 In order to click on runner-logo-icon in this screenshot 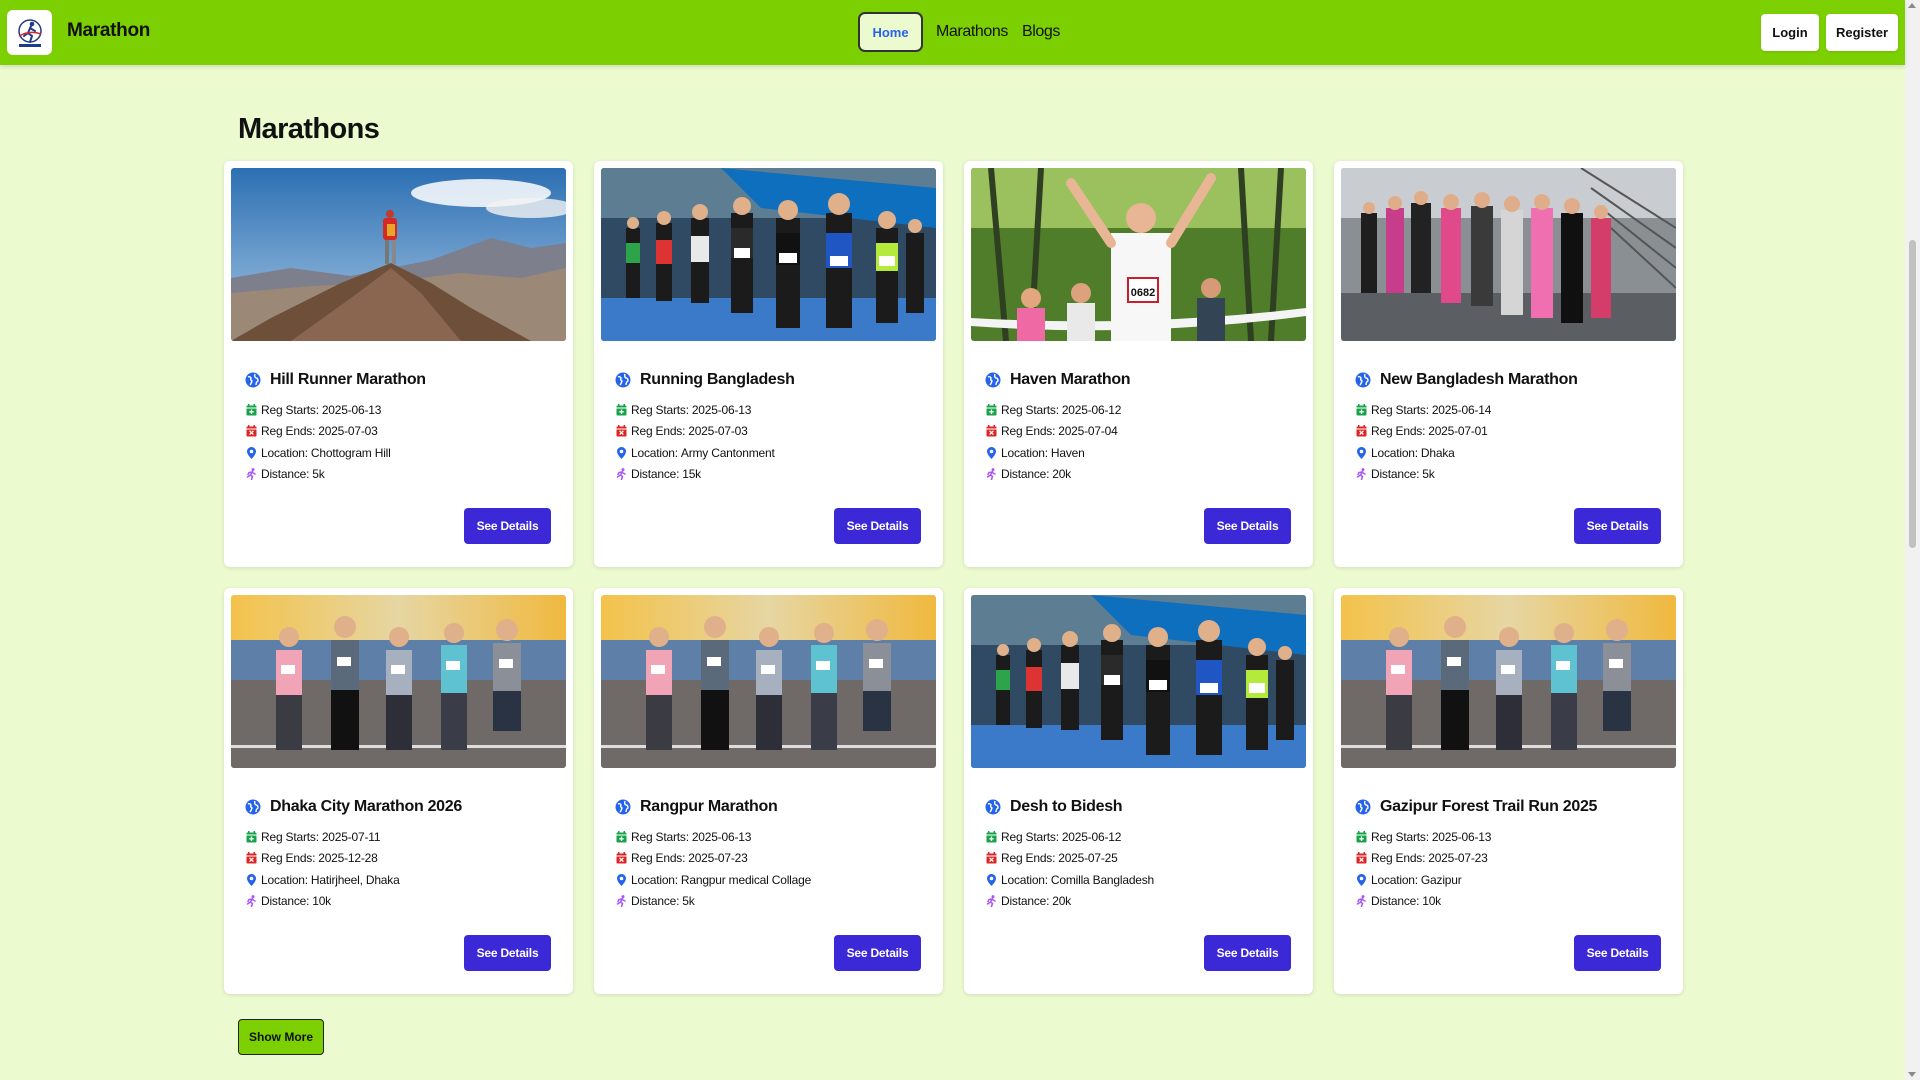, I will do `click(29, 32)`.